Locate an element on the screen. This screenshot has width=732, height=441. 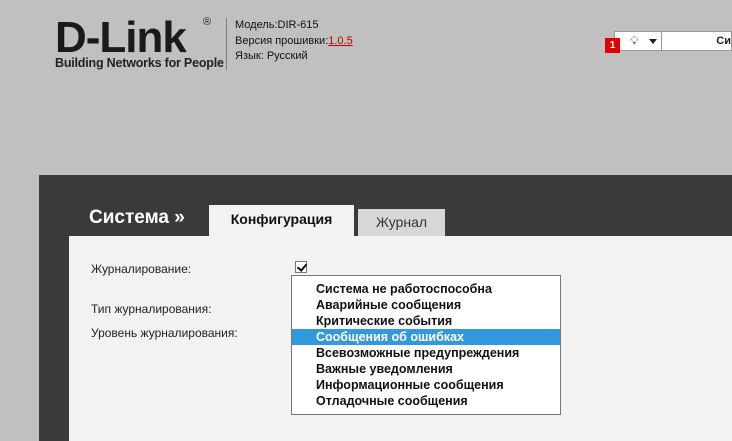
logging-label: Журналирование: is located at coordinates (141, 269).